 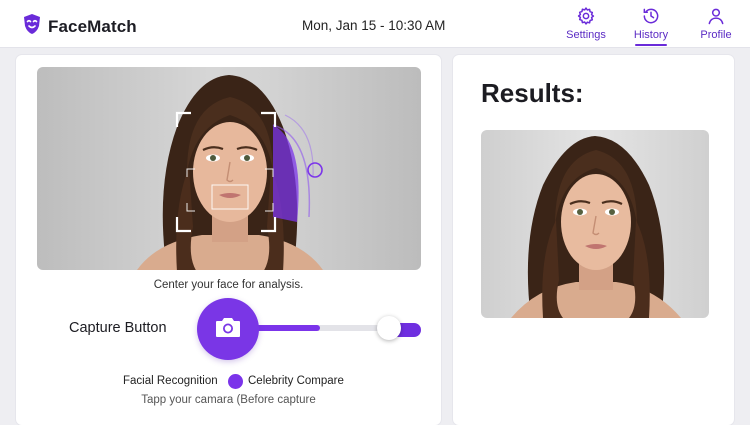 I want to click on nav-profile: Profile, so click(x=716, y=23).